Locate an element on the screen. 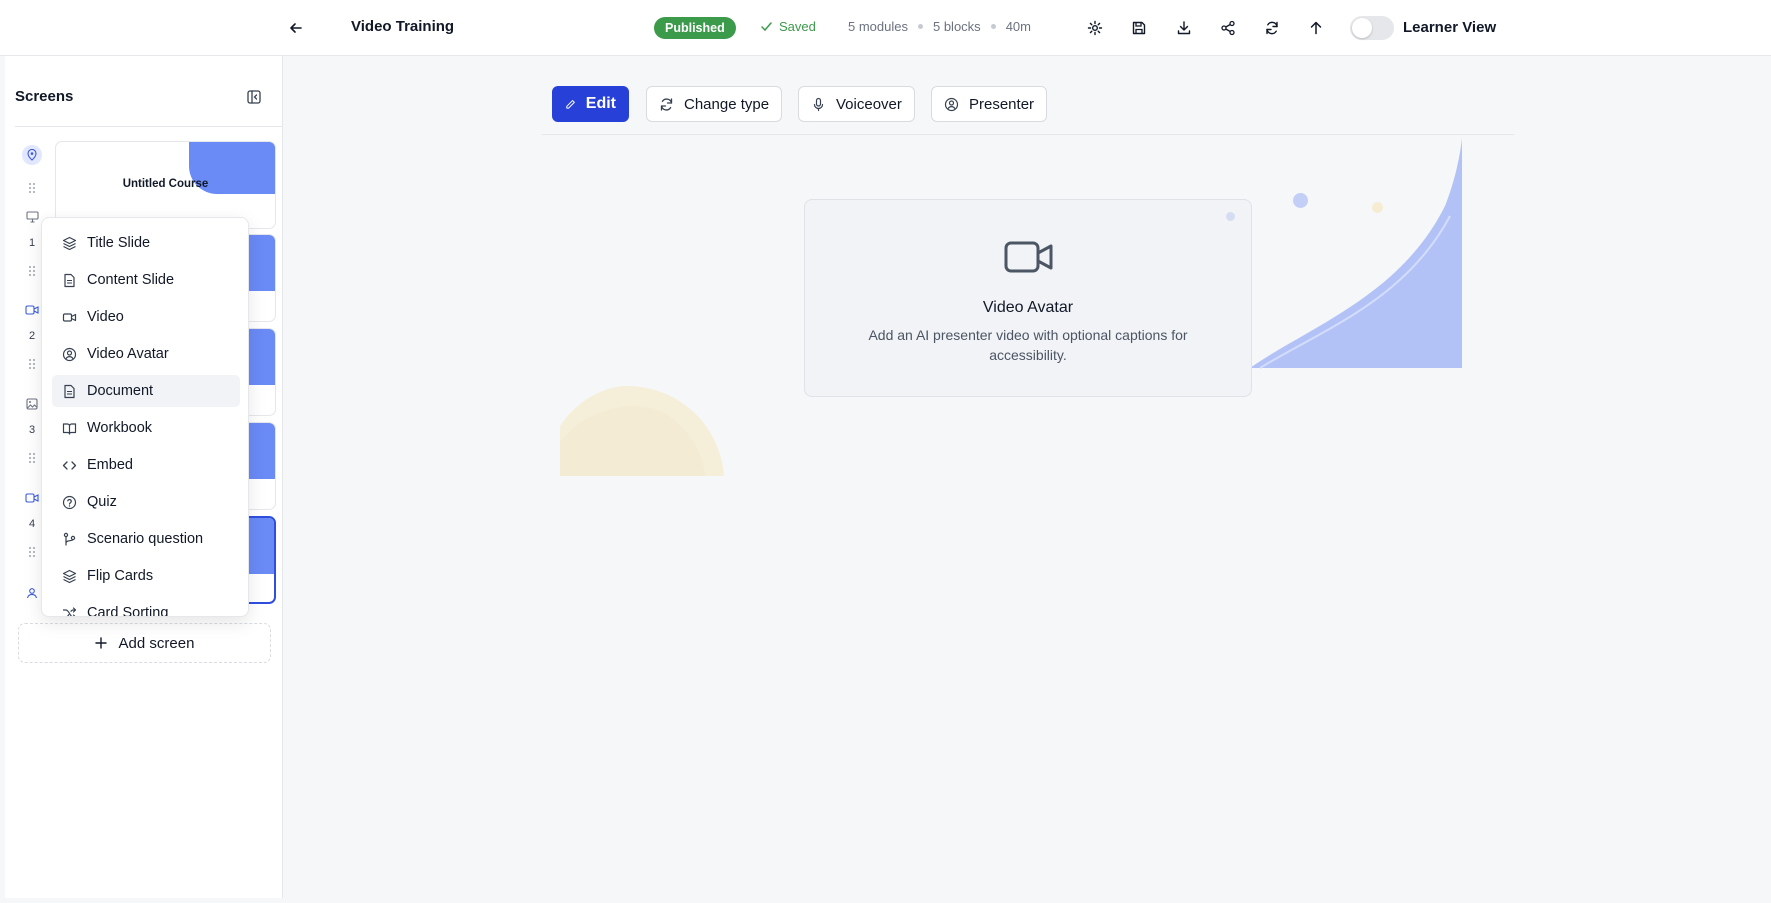  menu-item-flip-cards: Flip Cards is located at coordinates (146, 576).